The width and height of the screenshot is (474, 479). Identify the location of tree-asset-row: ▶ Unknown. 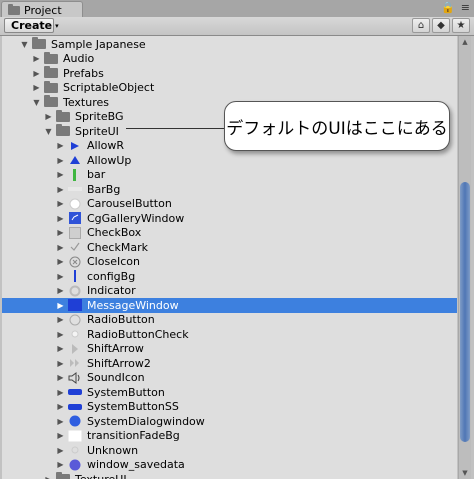
(229, 450).